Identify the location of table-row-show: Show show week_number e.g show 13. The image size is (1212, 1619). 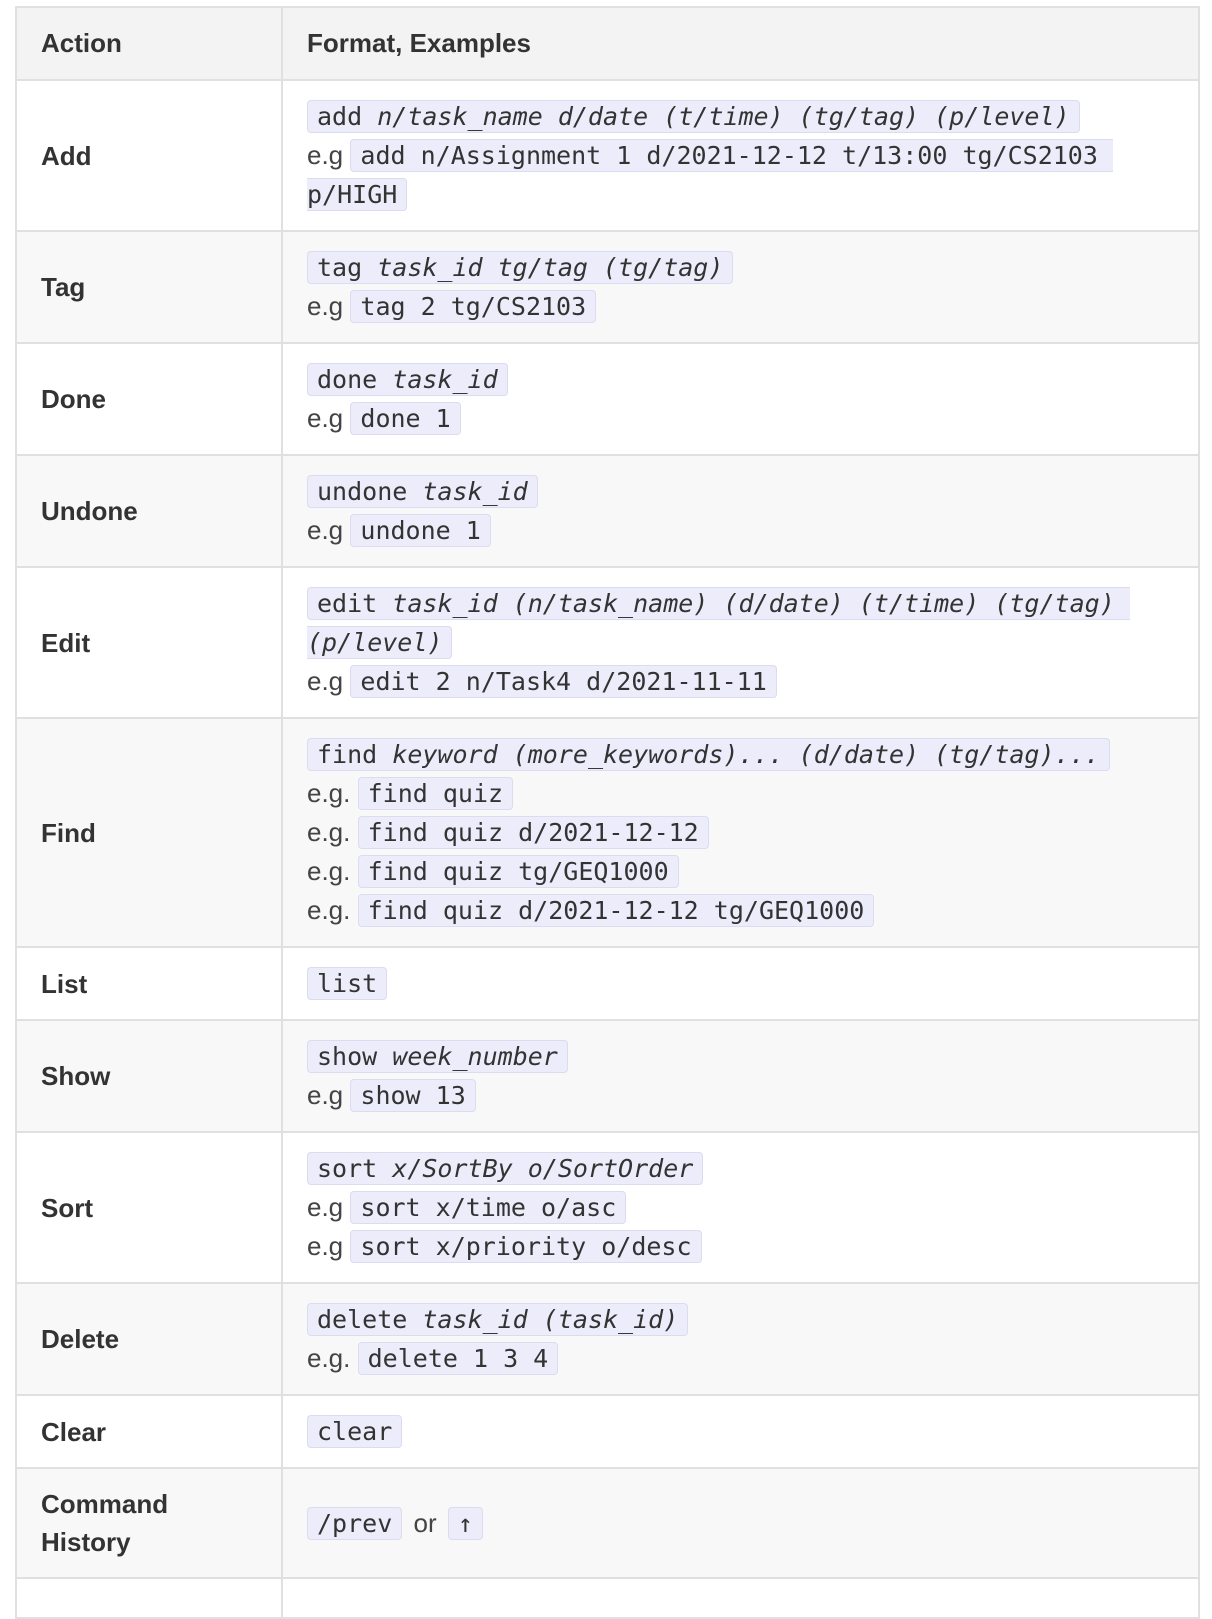
(607, 1076).